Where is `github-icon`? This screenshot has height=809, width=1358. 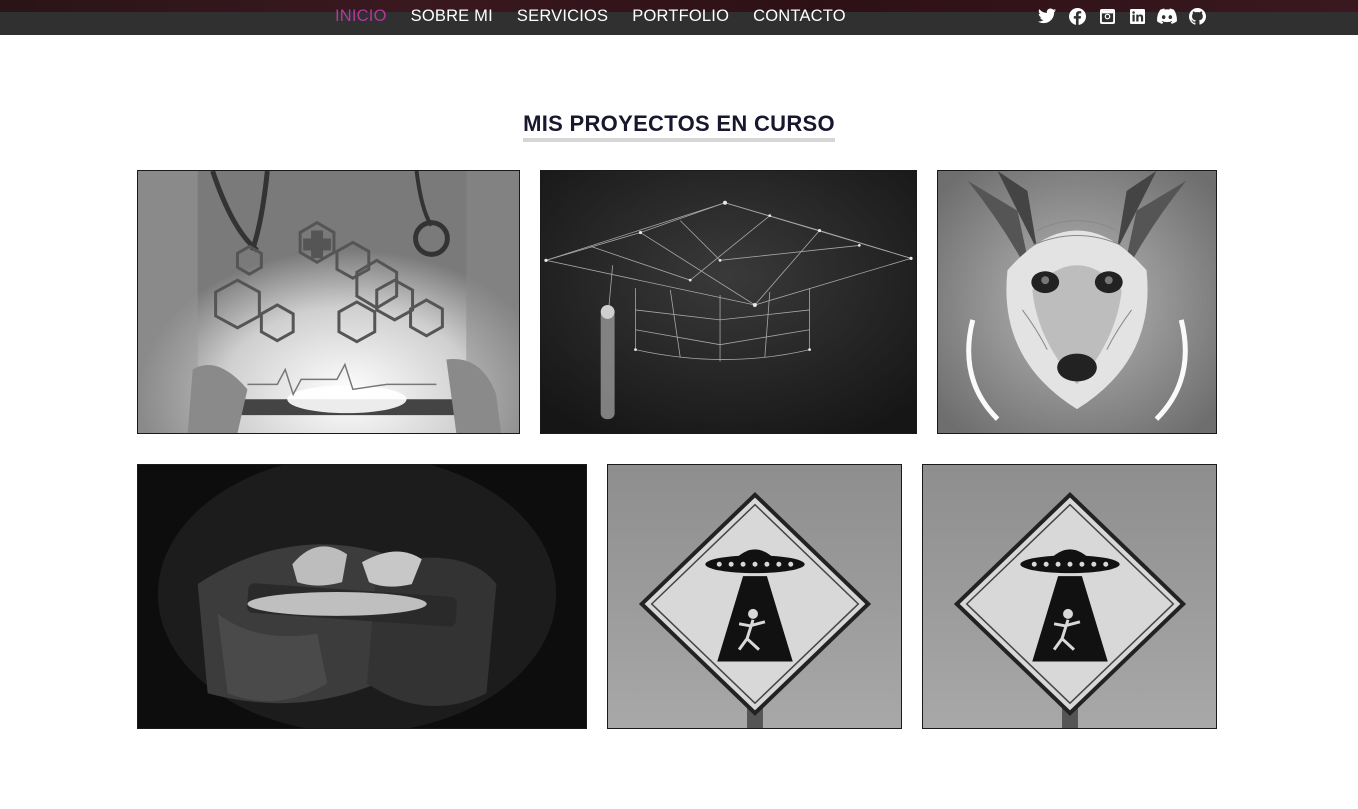 github-icon is located at coordinates (1197, 16).